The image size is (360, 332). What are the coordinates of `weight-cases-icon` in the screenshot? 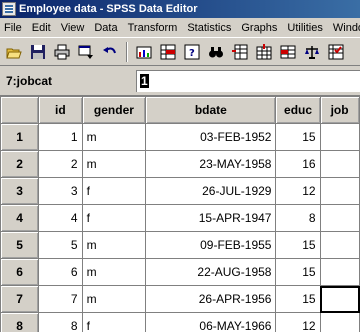 It's located at (312, 52).